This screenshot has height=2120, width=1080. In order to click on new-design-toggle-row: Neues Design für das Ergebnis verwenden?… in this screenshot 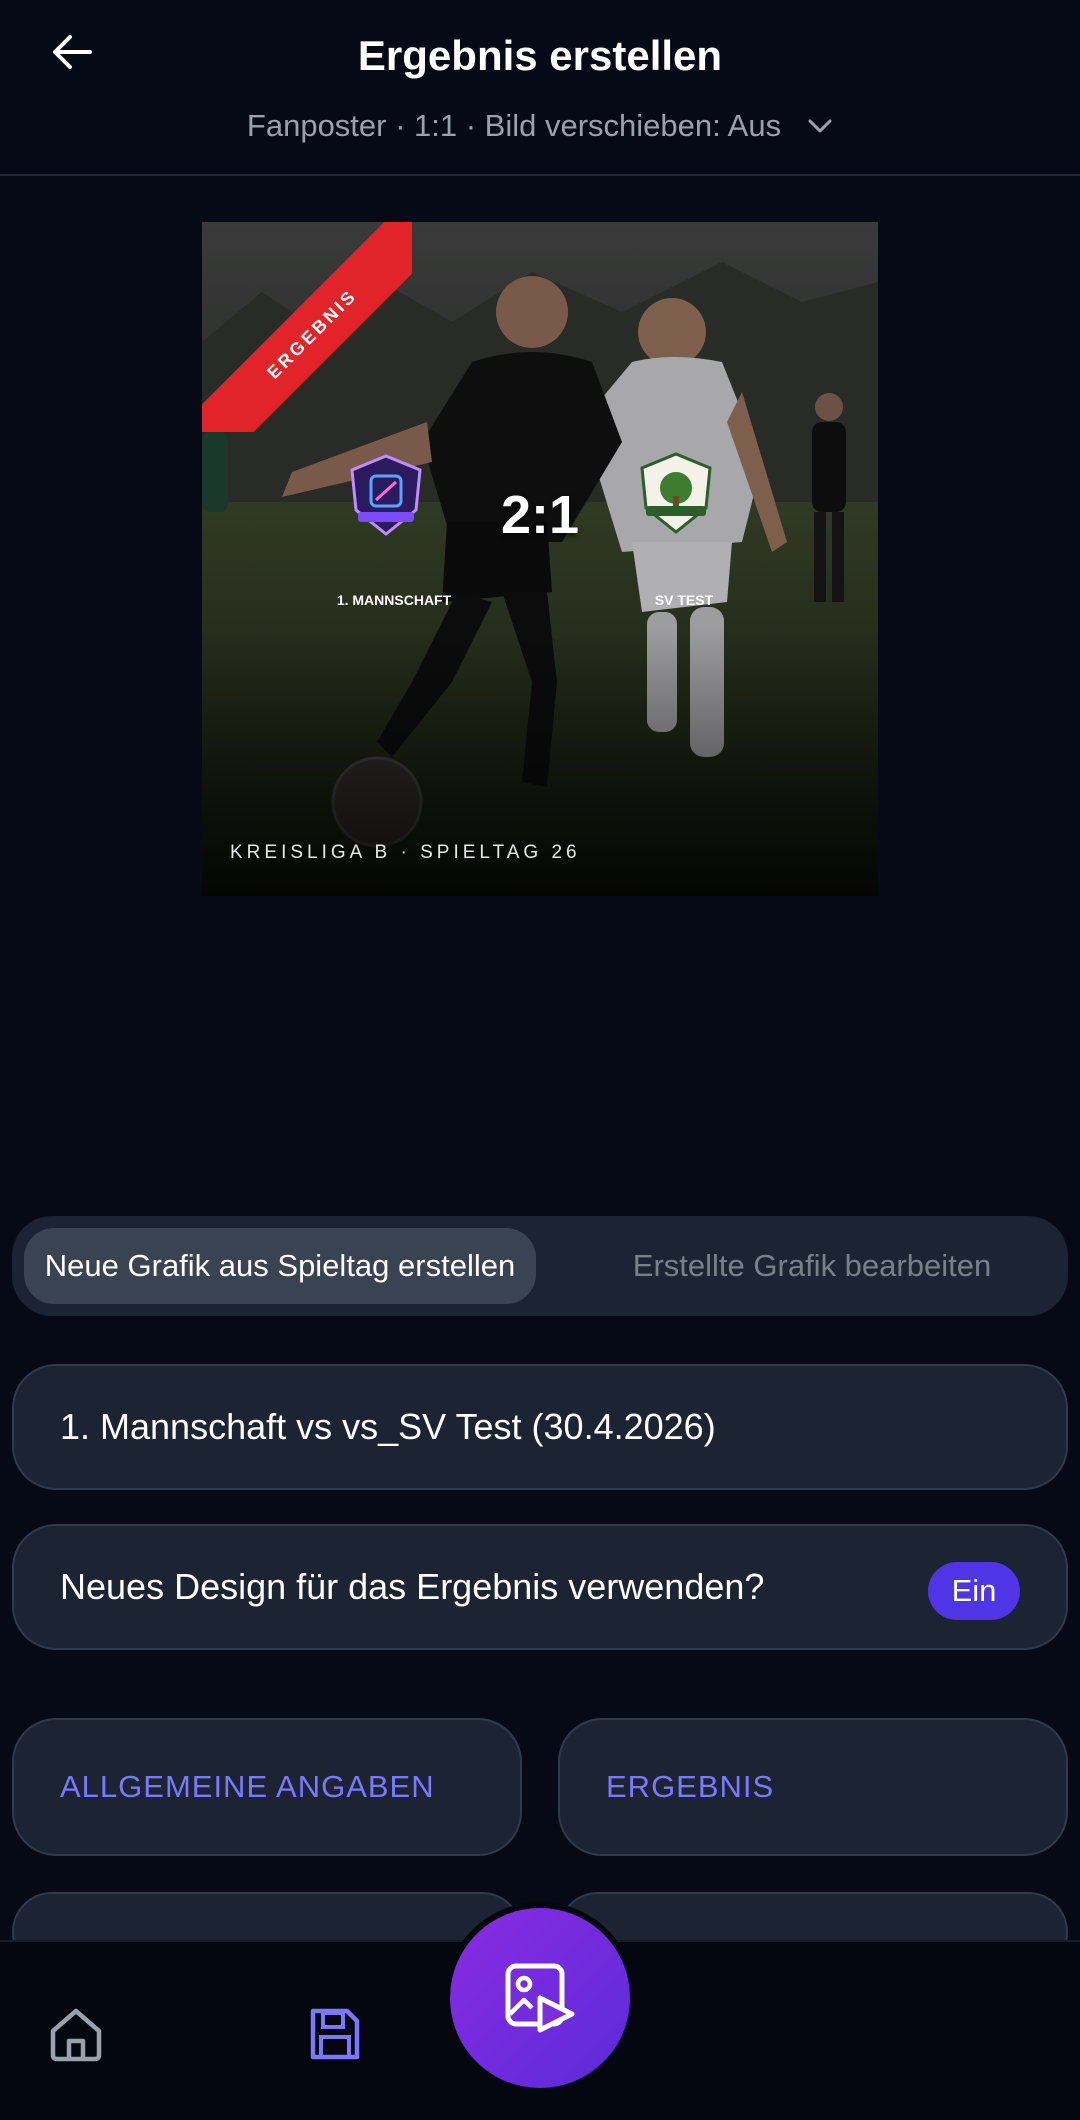, I will do `click(540, 1587)`.